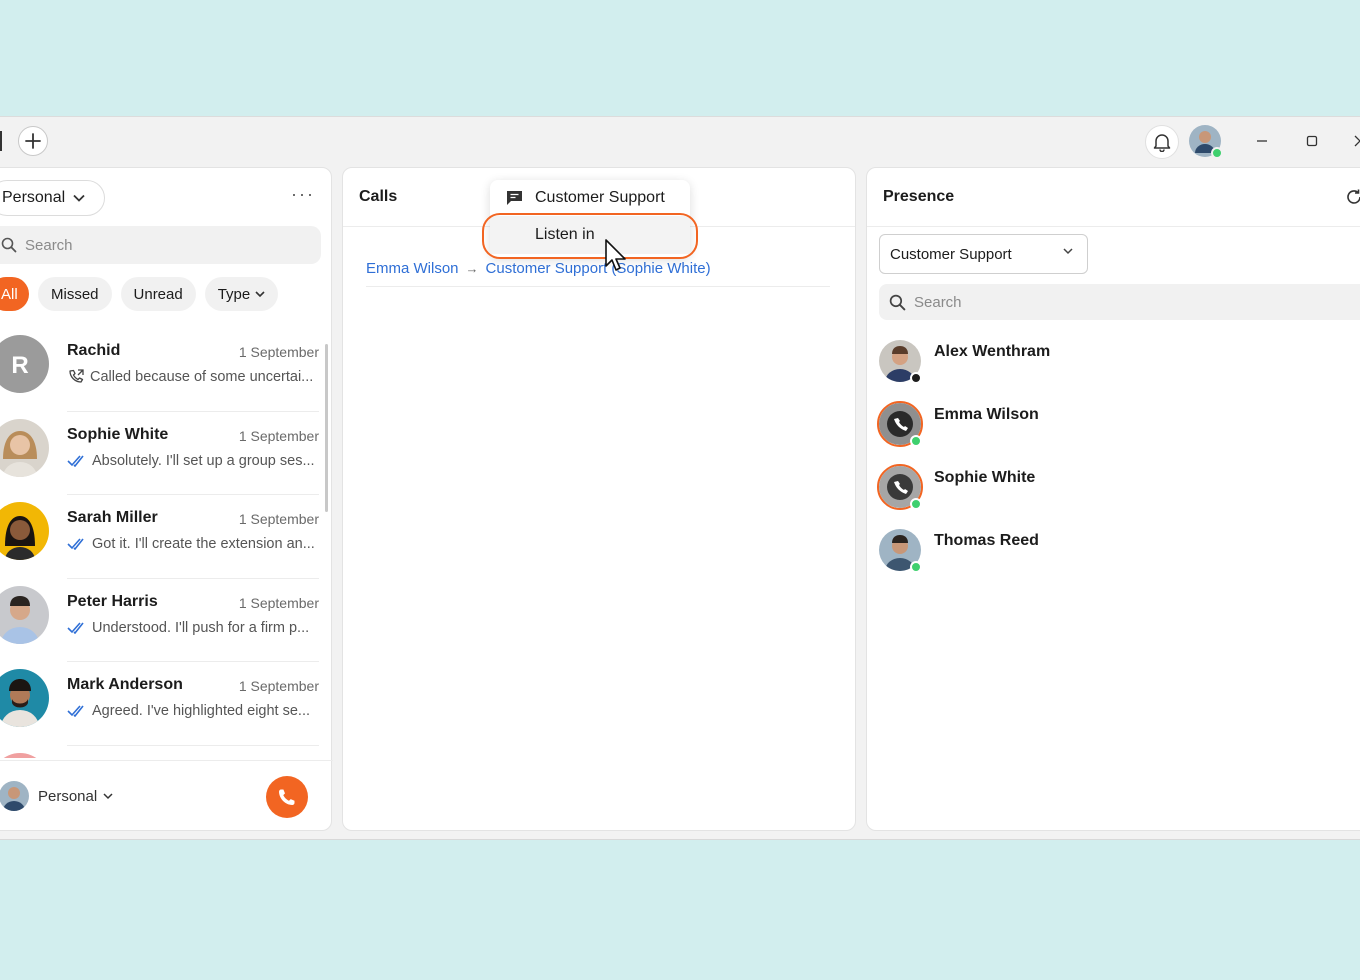 Image resolution: width=1360 pixels, height=980 pixels. I want to click on caller-link: Emma Wilson, so click(412, 268).